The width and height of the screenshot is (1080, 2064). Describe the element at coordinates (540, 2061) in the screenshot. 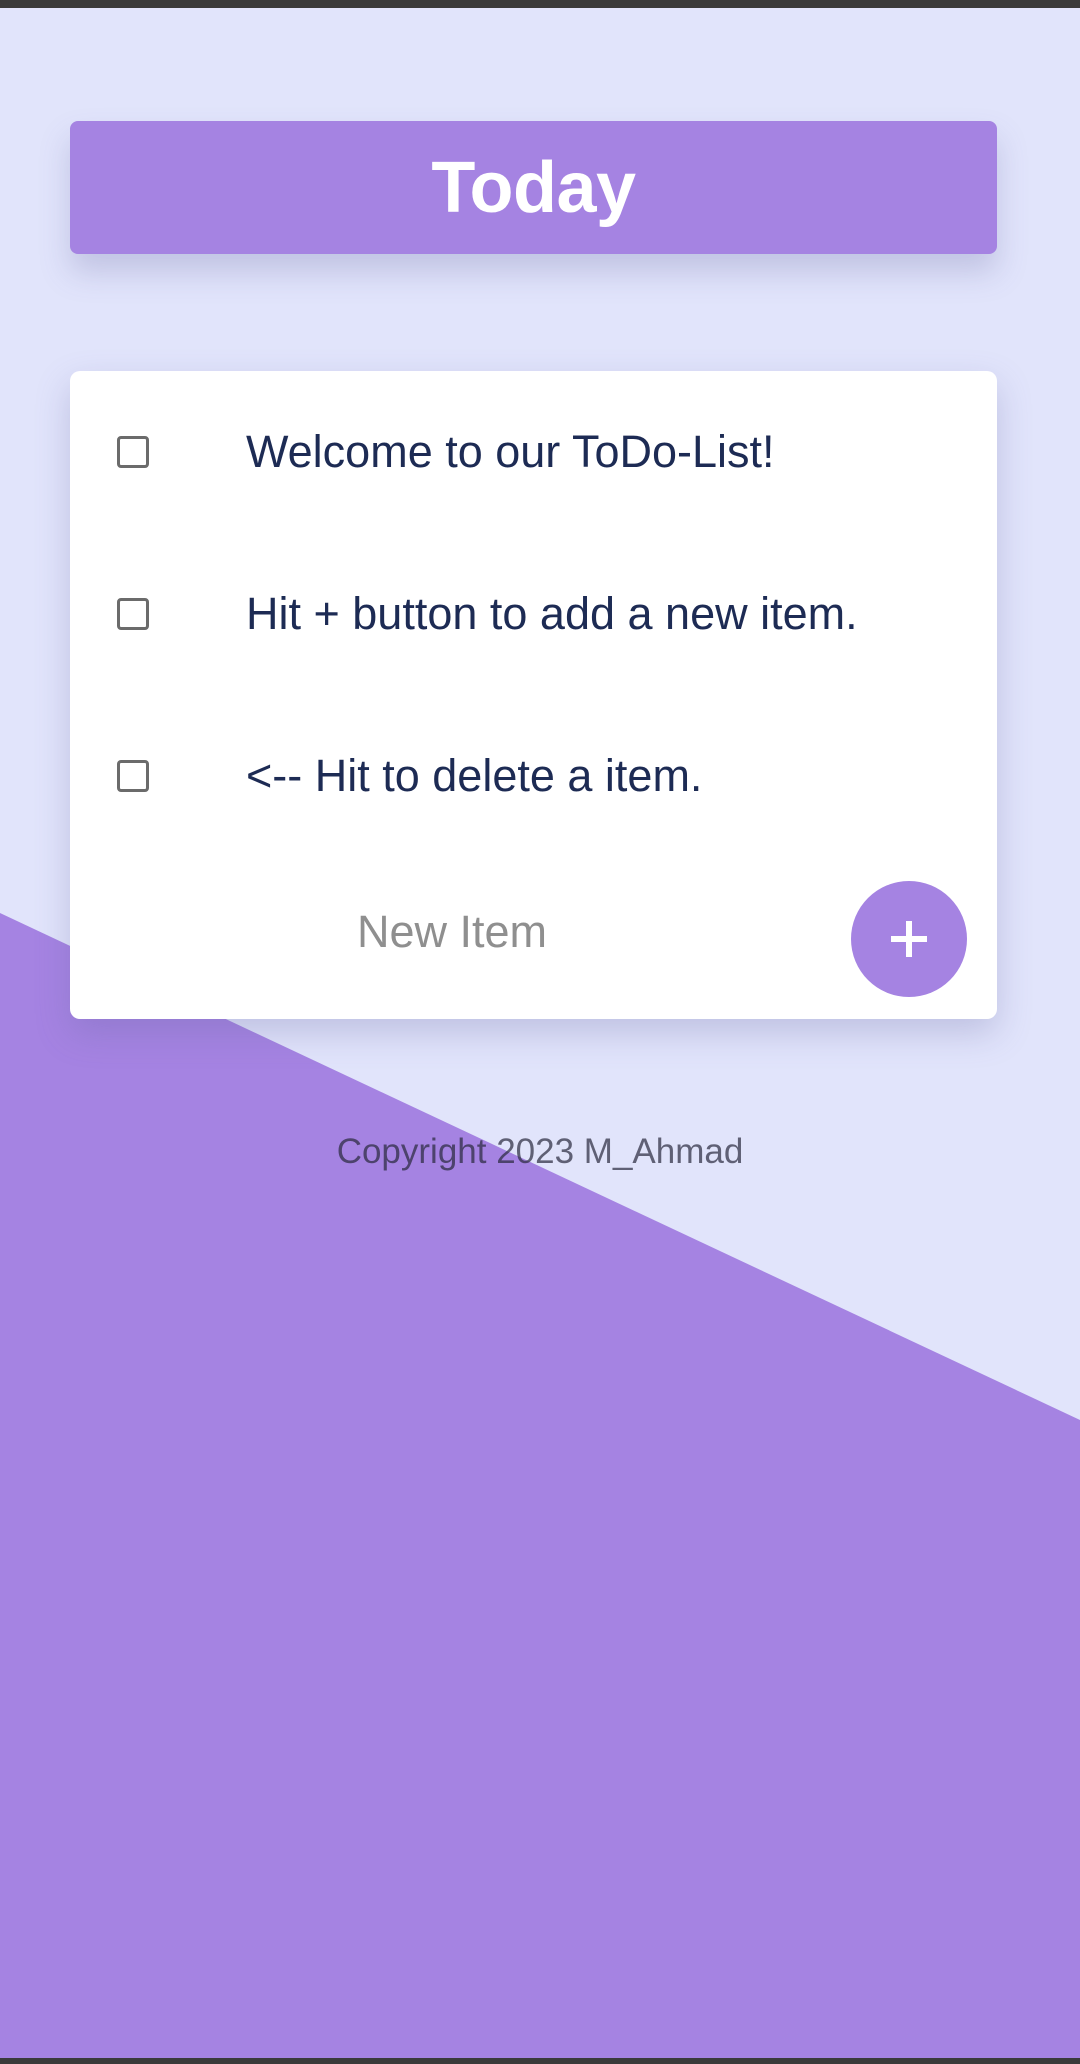

I see `navigation-bar-strip` at that location.